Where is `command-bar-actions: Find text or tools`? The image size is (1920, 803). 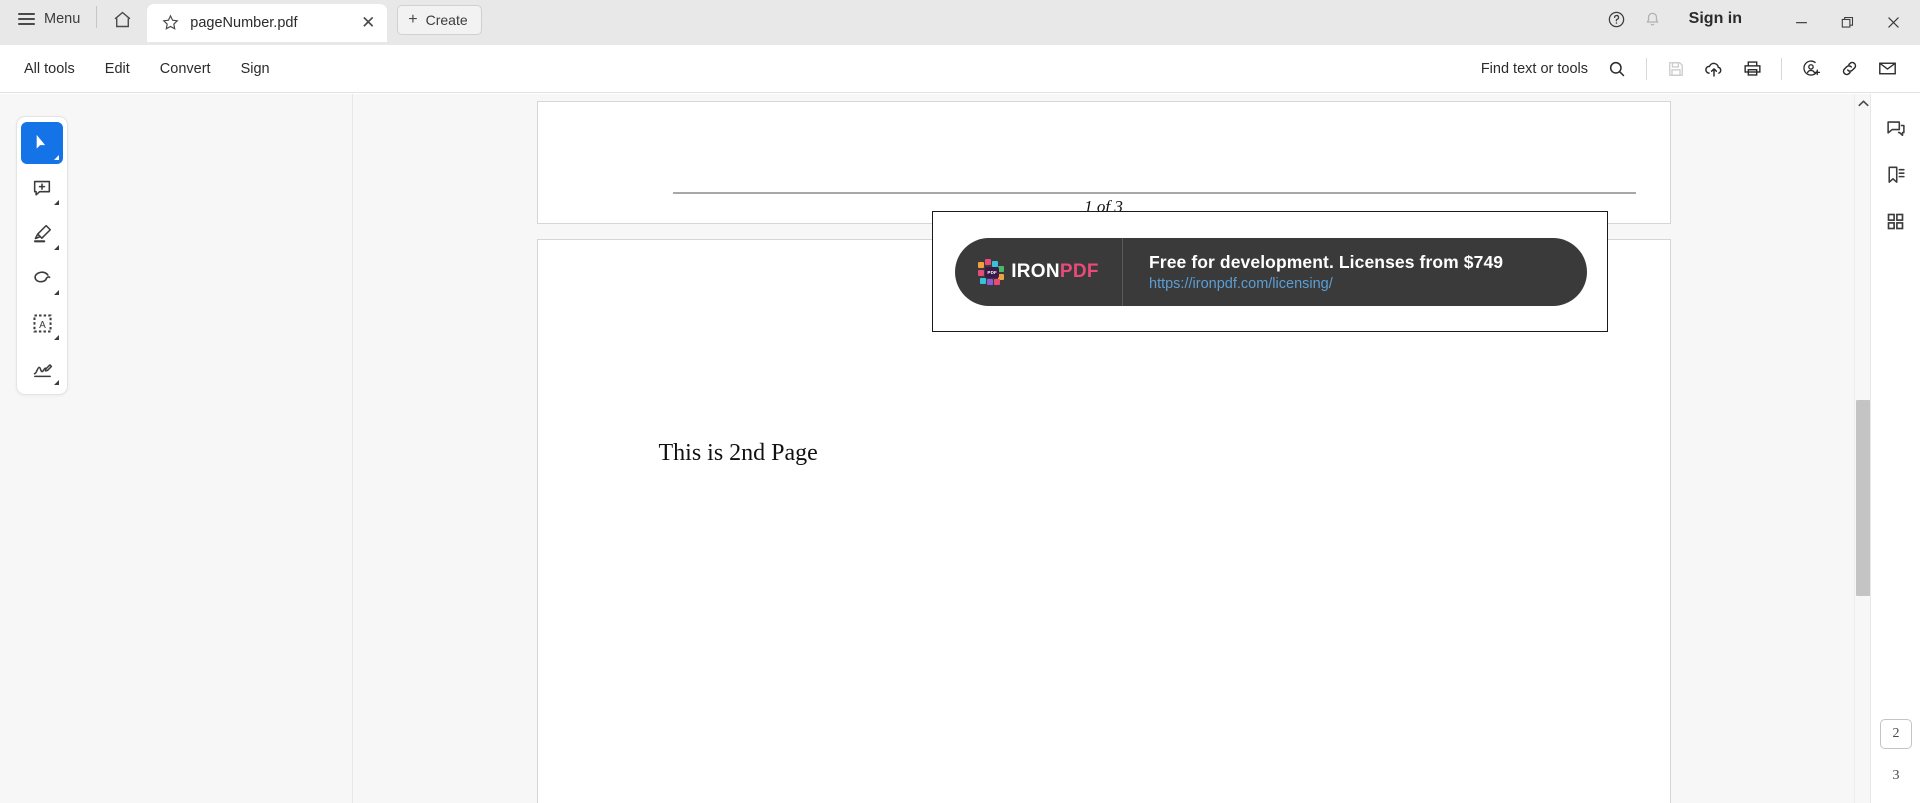
command-bar-actions: Find text or tools is located at coordinates (1700, 69).